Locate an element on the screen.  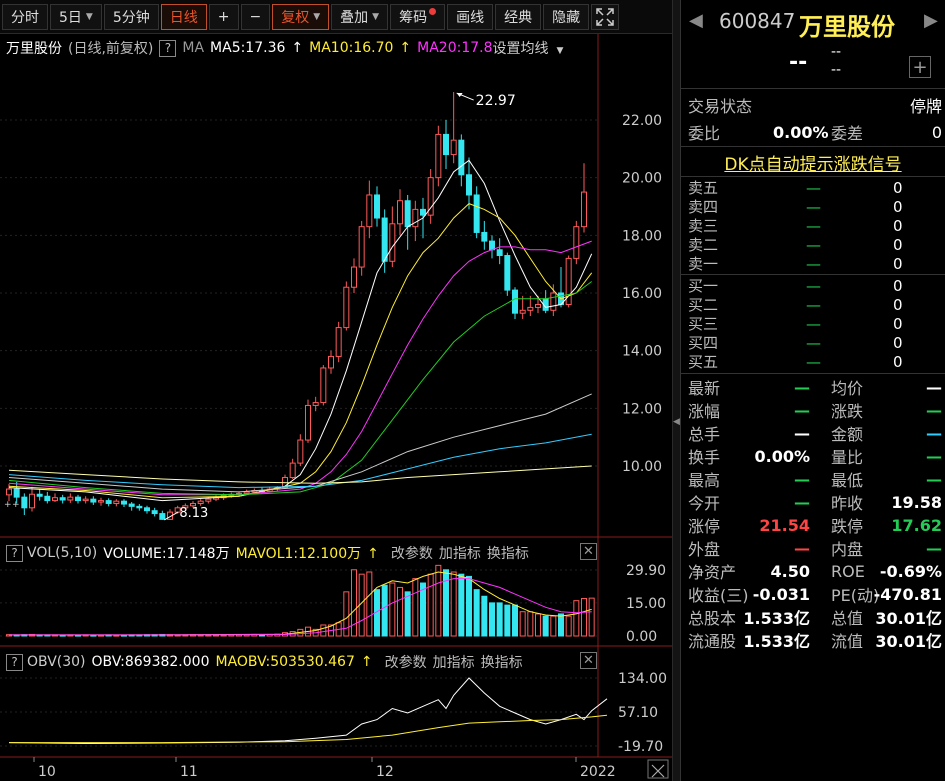
stat-label: 最低 is located at coordinates (847, 480).